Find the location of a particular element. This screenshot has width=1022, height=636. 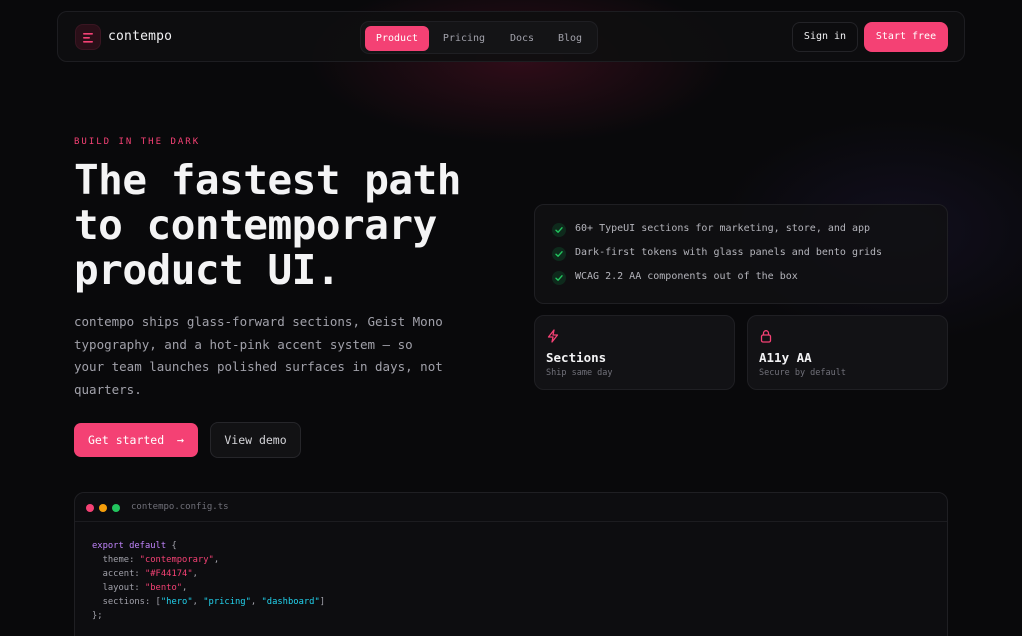

arrow-right-icon: → is located at coordinates (180, 440).